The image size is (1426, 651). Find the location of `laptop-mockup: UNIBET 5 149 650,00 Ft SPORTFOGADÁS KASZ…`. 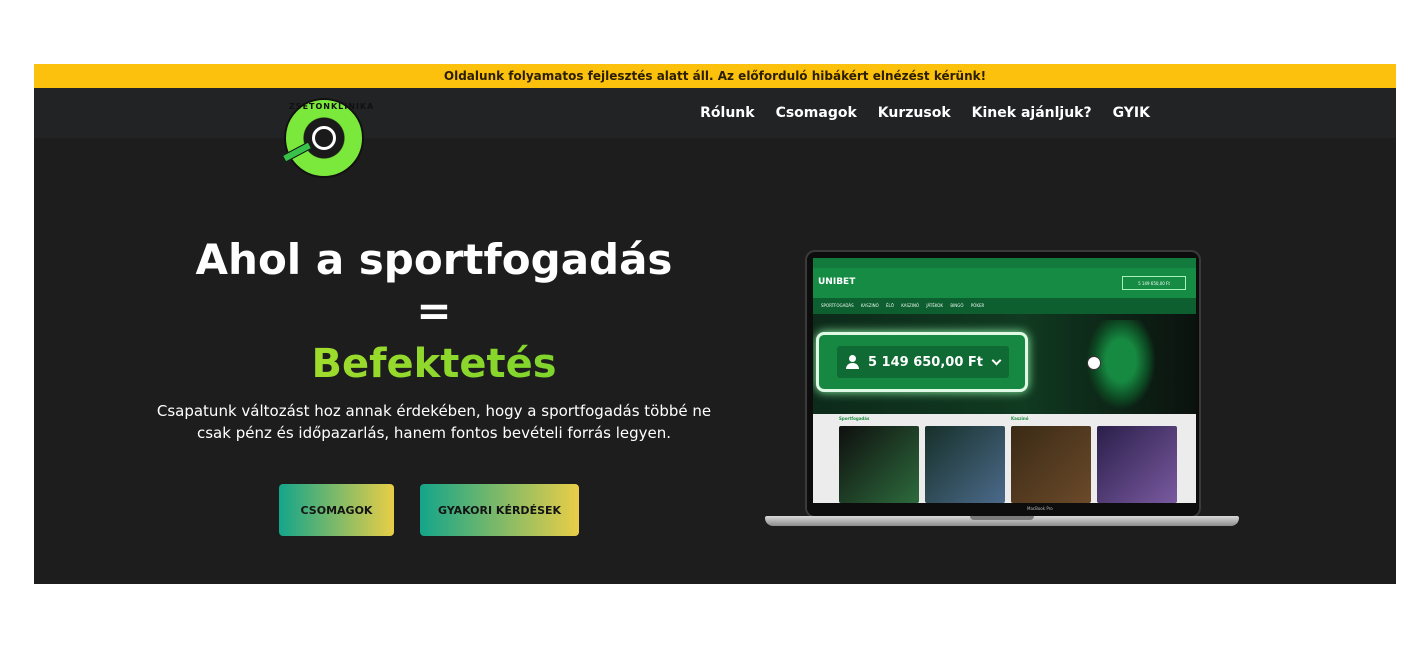

laptop-mockup: UNIBET 5 149 650,00 Ft SPORTFOGADÁS KASZ… is located at coordinates (1002, 395).